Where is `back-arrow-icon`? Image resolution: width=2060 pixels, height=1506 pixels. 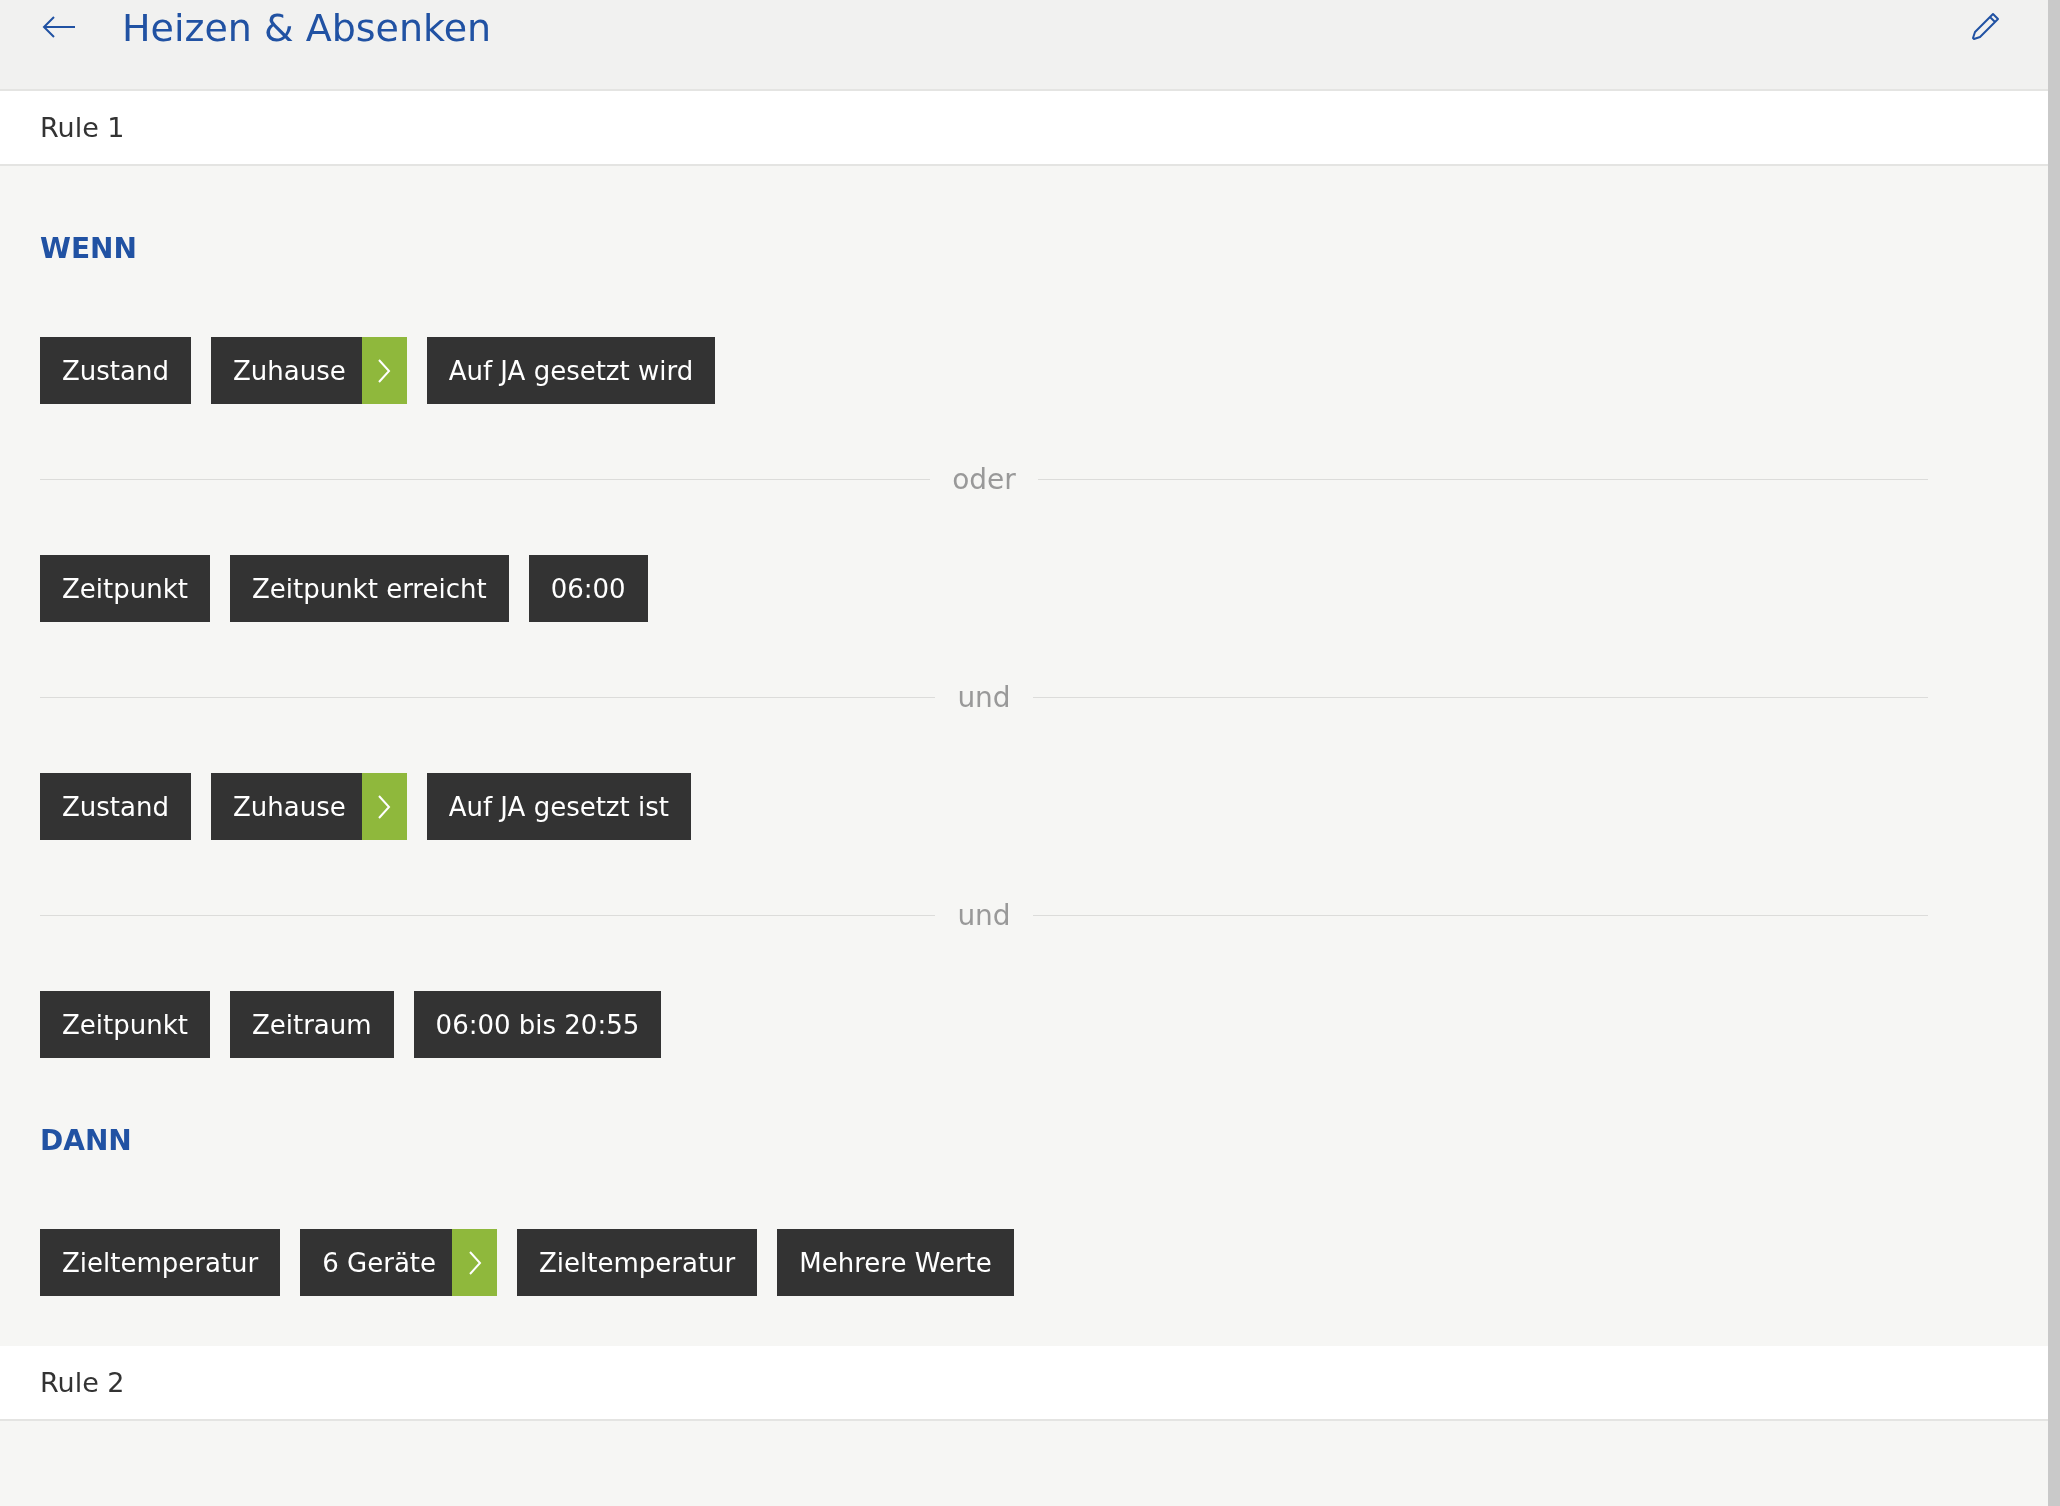 back-arrow-icon is located at coordinates (59, 27).